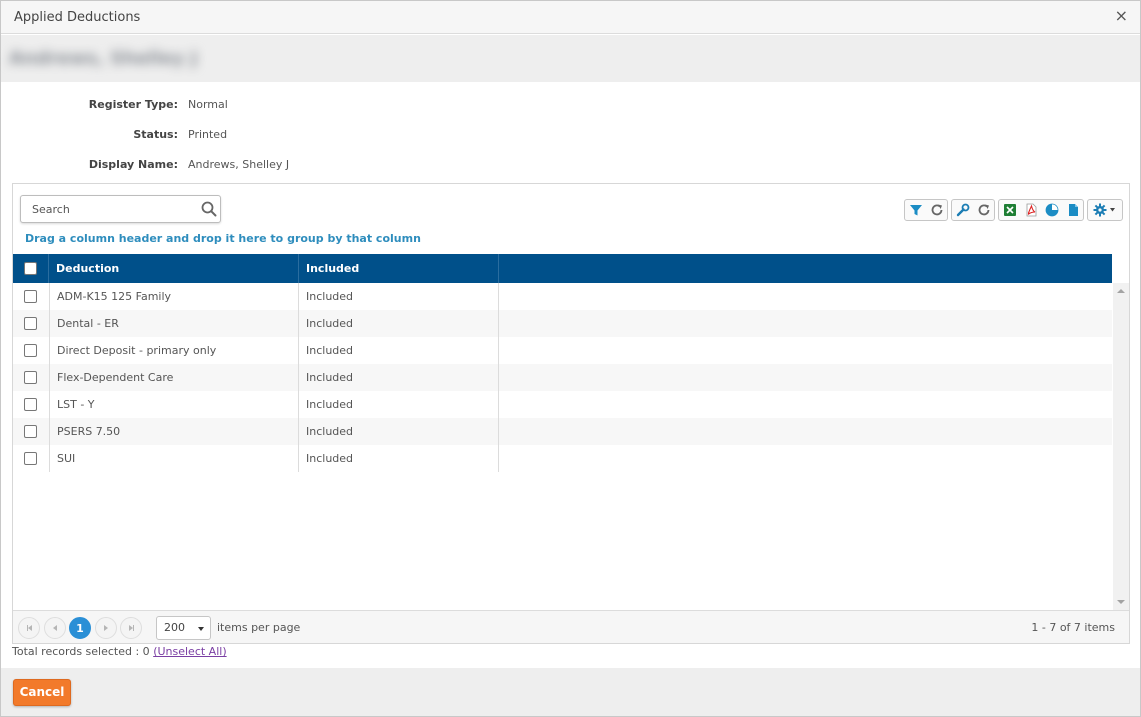 The image size is (1141, 717). Describe the element at coordinates (201, 629) in the screenshot. I see `chevron-down-icon` at that location.